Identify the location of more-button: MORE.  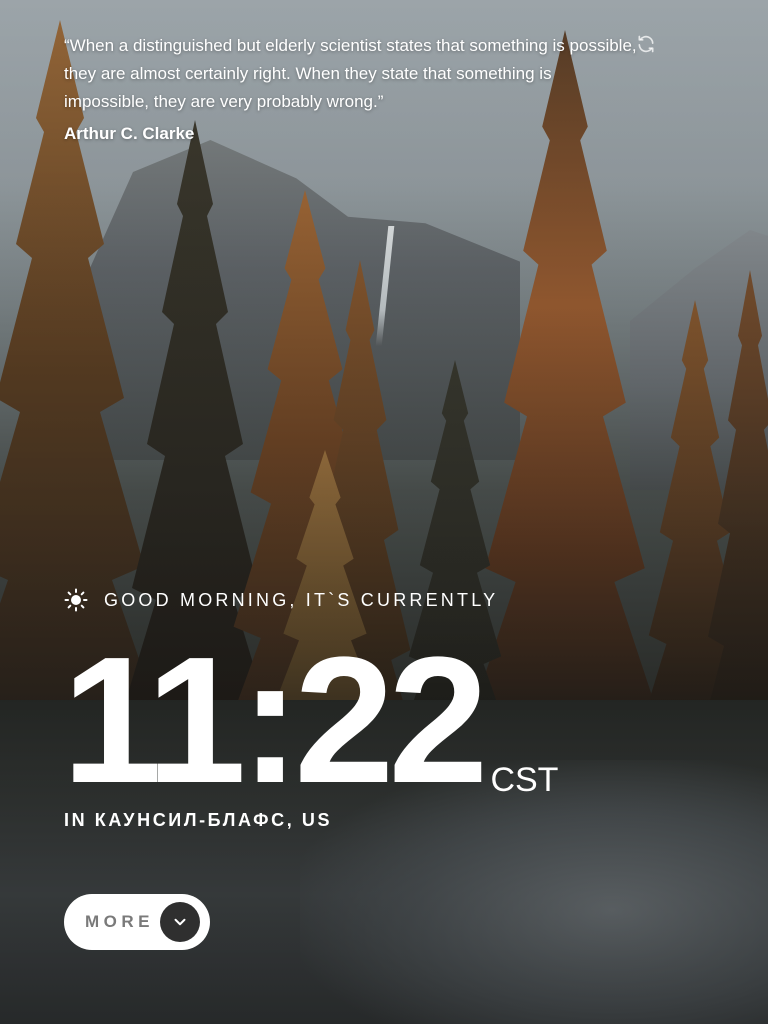
(137, 922).